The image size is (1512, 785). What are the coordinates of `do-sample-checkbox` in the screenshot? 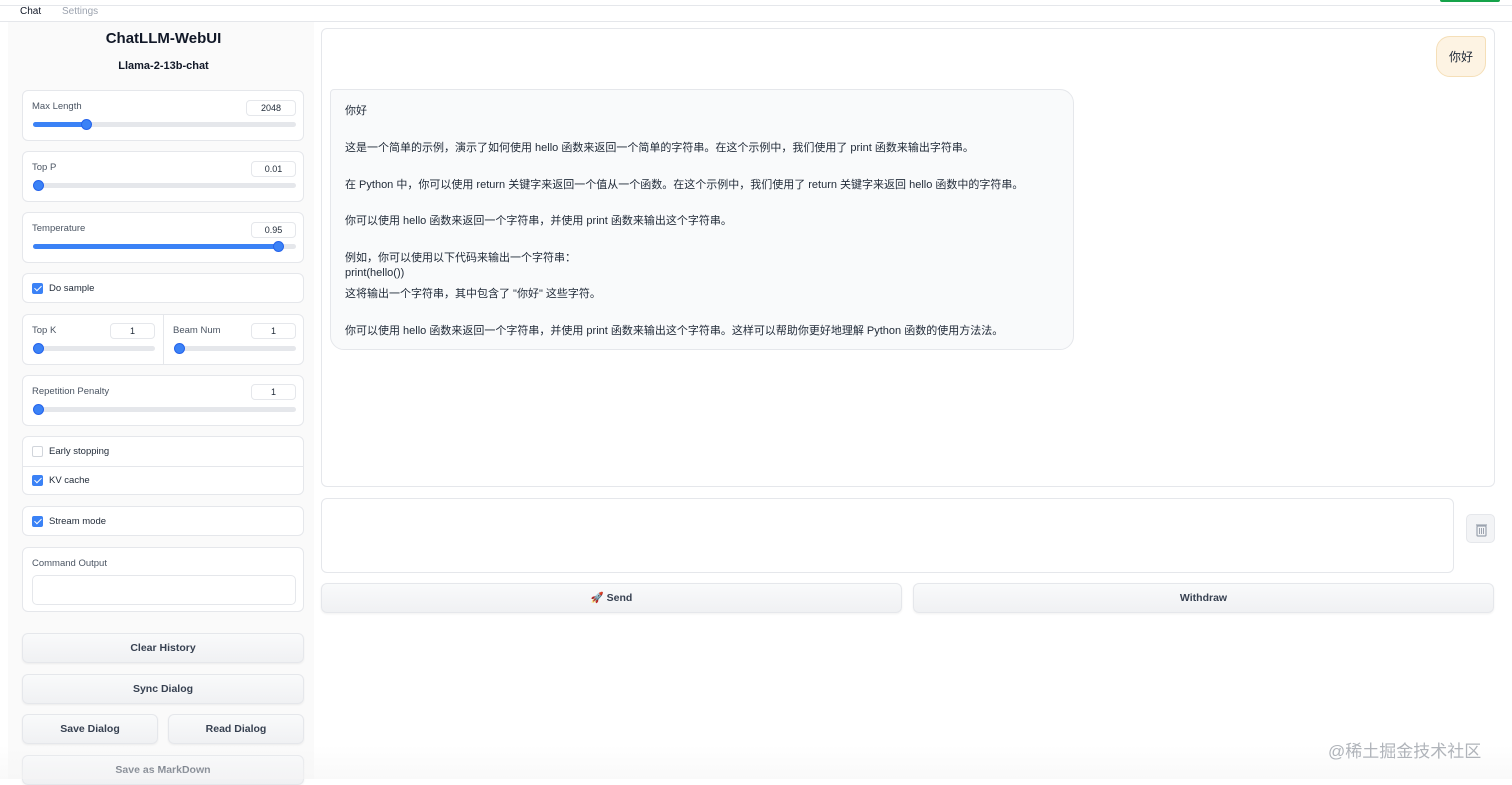 It's located at (37, 288).